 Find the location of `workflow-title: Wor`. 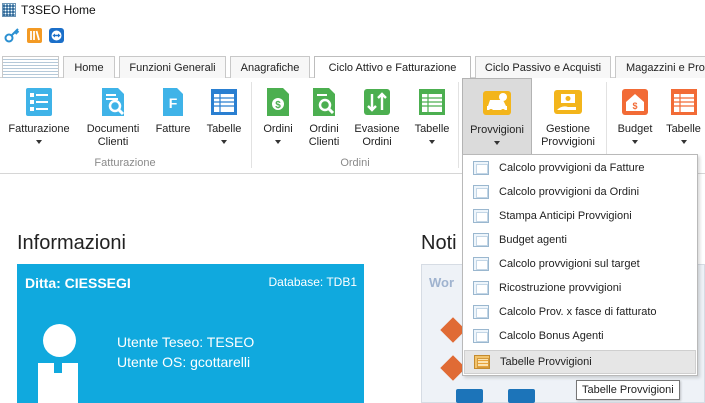

workflow-title: Wor is located at coordinates (442, 282).